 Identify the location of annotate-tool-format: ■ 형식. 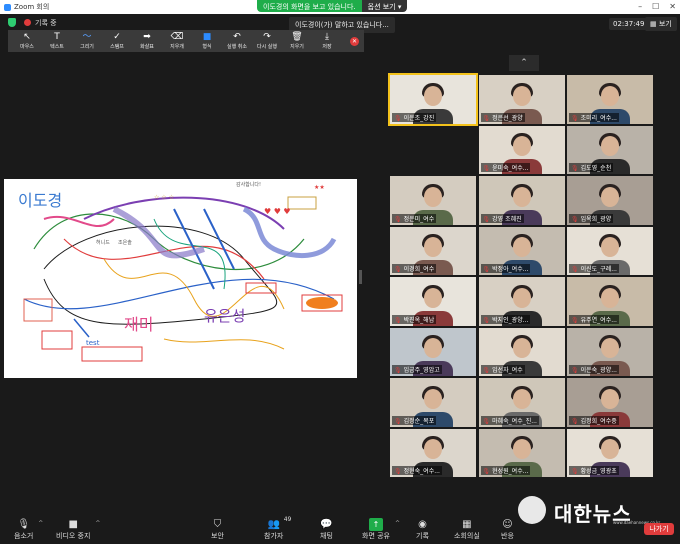
(207, 41).